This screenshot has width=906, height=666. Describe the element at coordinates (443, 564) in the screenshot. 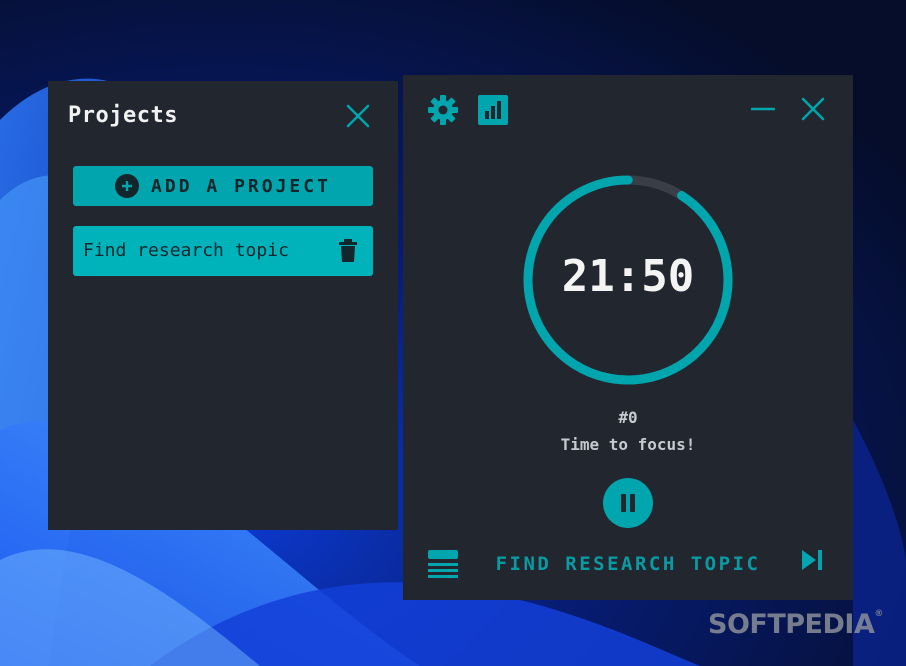

I see `menu-icon` at that location.